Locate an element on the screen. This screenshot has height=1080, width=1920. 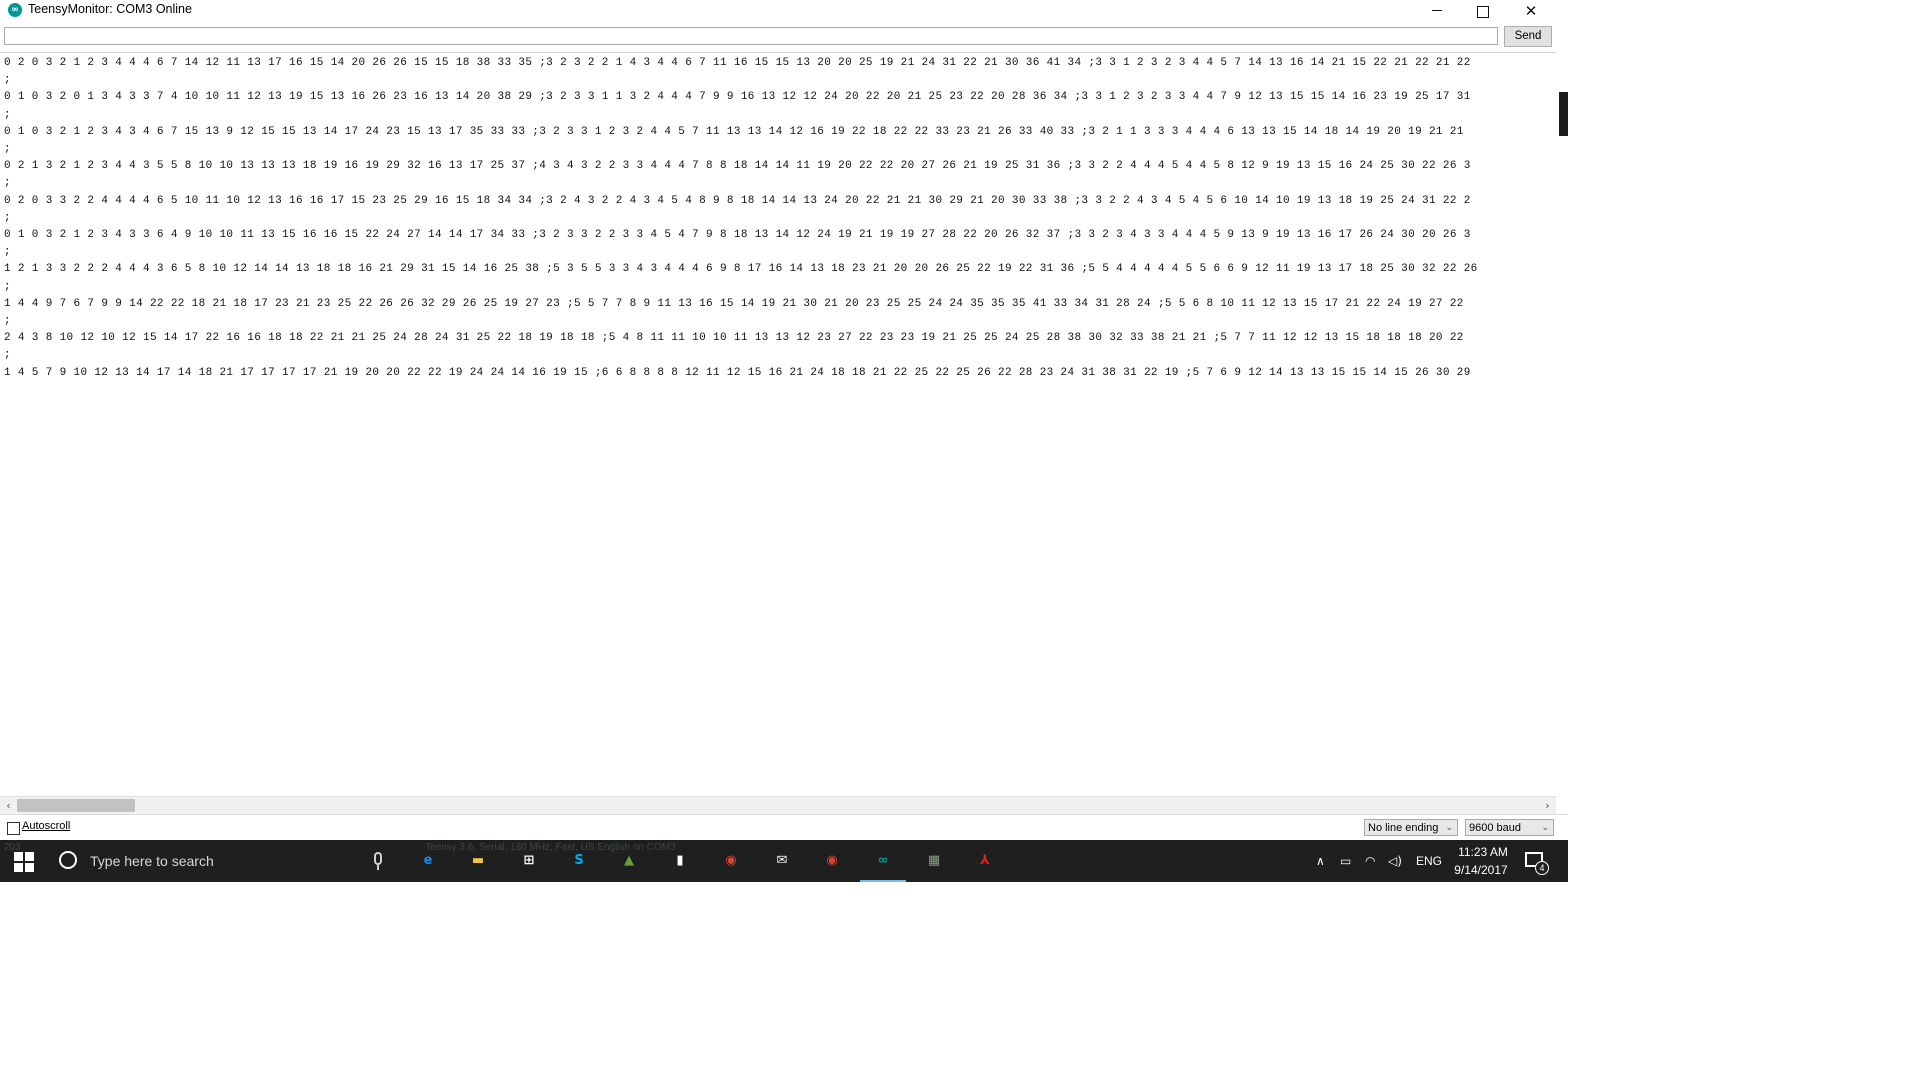
battery-icon: ▭ is located at coordinates (1345, 861).